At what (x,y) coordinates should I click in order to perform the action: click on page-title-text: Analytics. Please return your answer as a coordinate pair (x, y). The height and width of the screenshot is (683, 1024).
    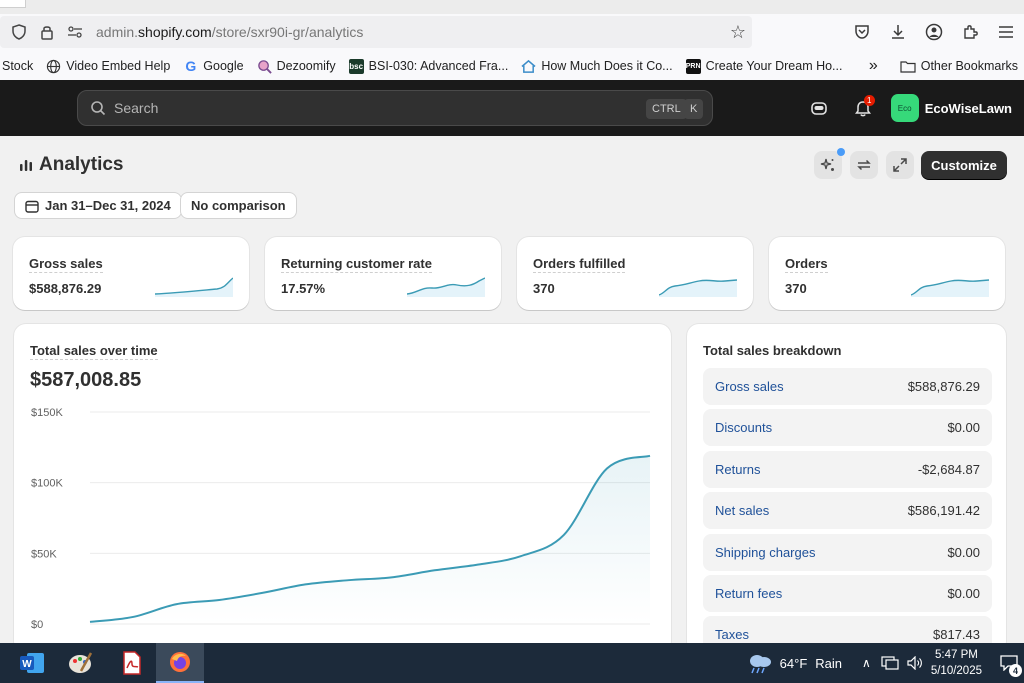
    Looking at the image, I should click on (81, 164).